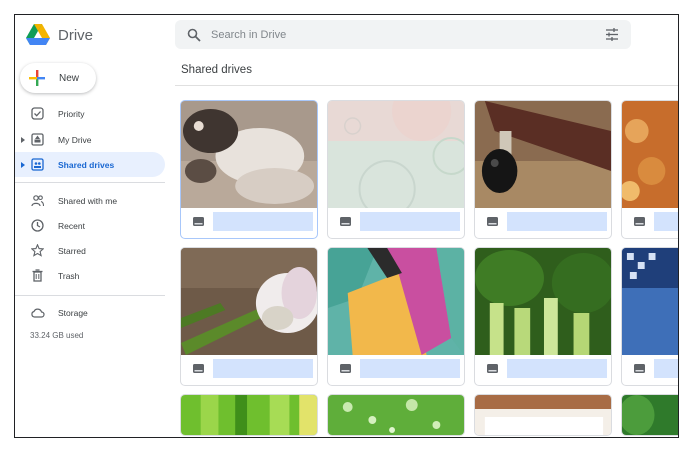  Describe the element at coordinates (38, 313) in the screenshot. I see `cloud-icon` at that location.